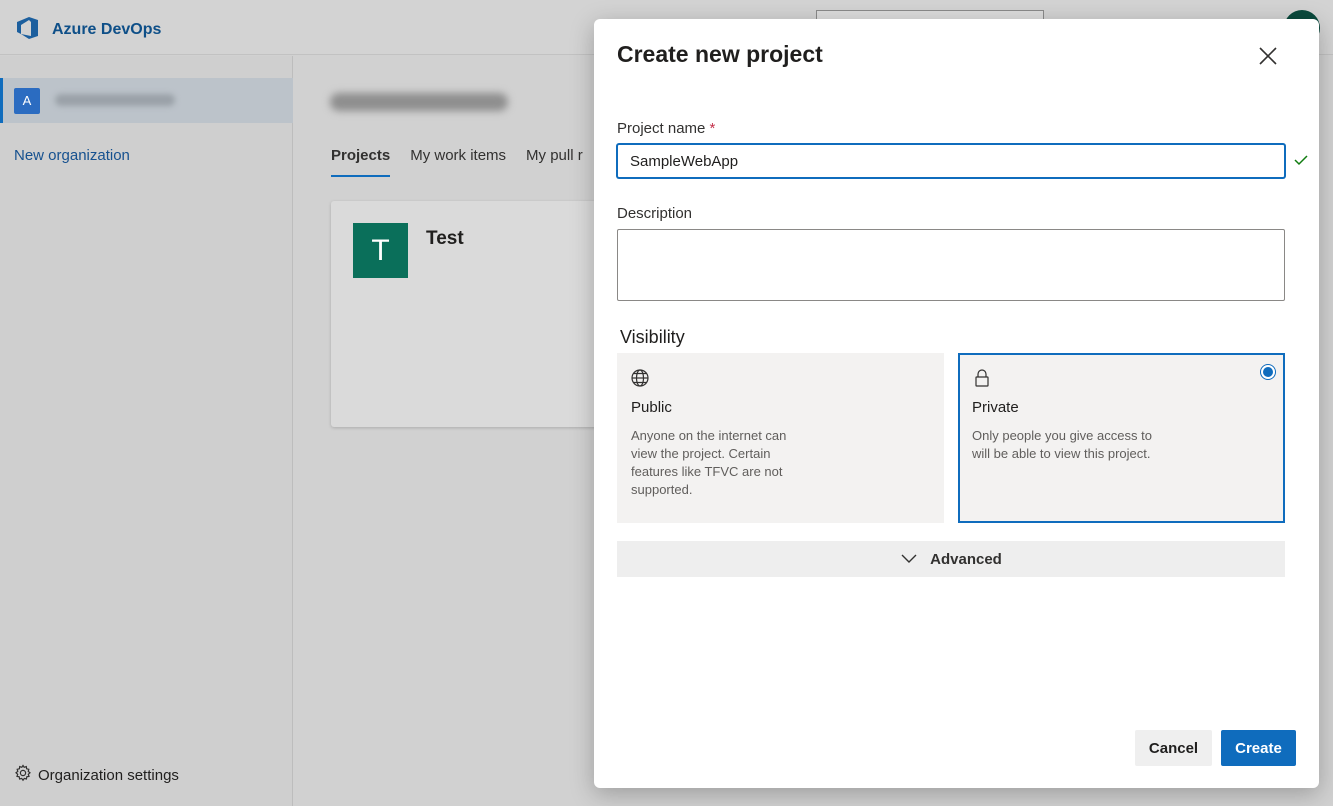  What do you see at coordinates (1268, 372) in the screenshot?
I see `private-radio-selected` at bounding box center [1268, 372].